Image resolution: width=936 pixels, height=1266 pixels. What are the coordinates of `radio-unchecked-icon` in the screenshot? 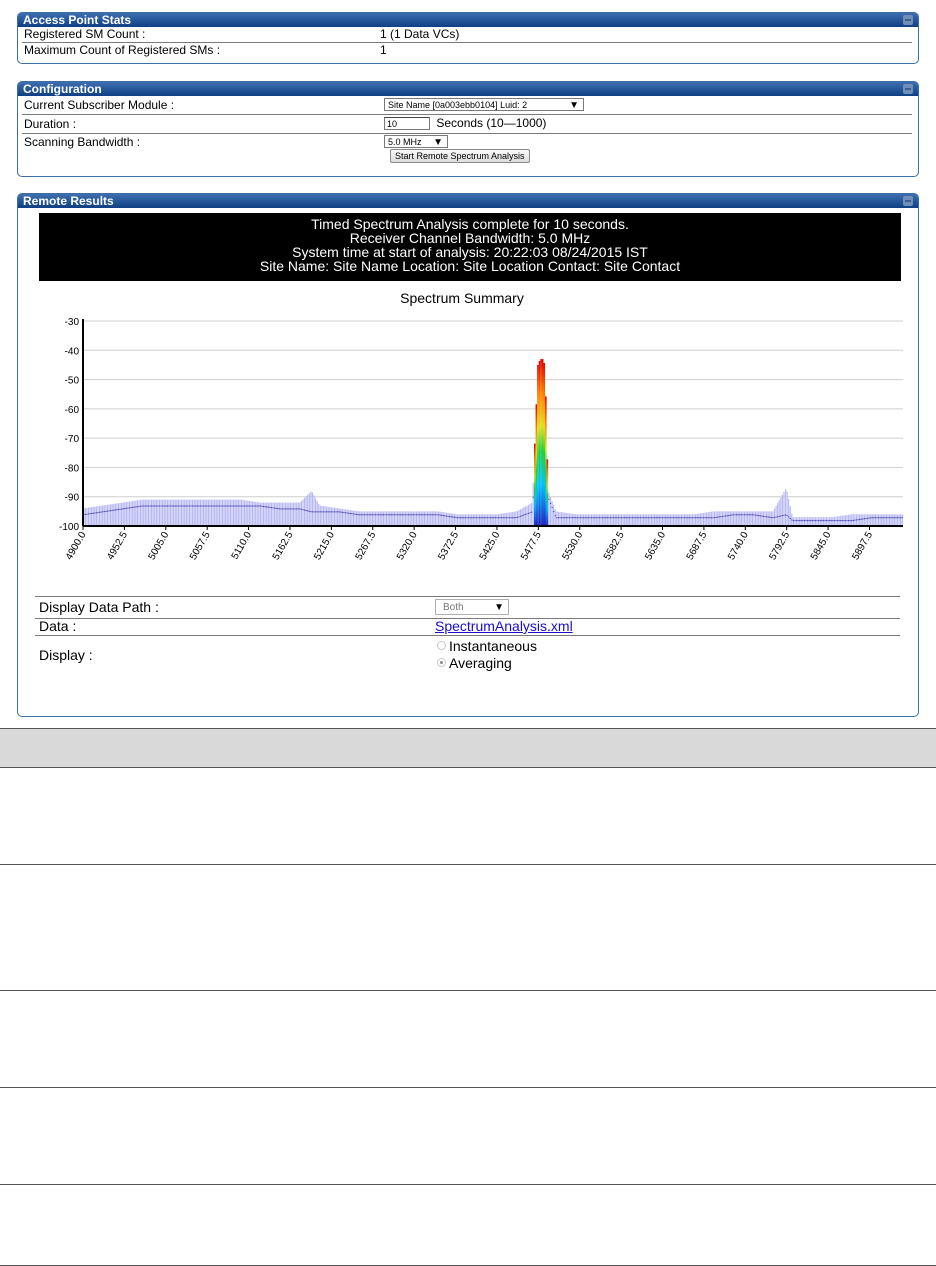 It's located at (441, 645).